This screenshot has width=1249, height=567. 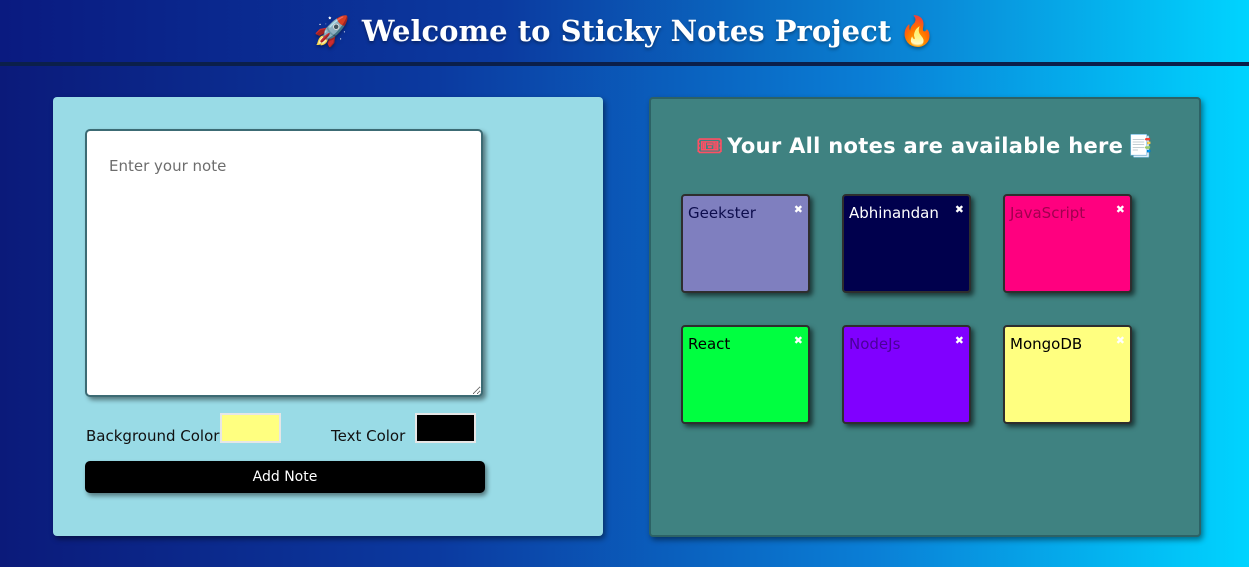 I want to click on note-card: React ✖, so click(x=745, y=374).